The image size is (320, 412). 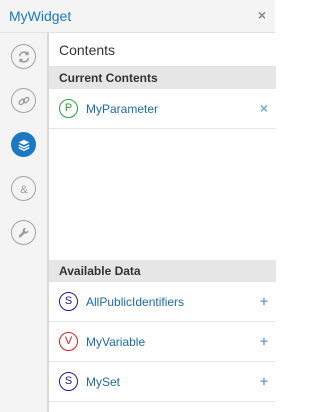 I want to click on variable-type-icon: V, so click(x=68, y=341).